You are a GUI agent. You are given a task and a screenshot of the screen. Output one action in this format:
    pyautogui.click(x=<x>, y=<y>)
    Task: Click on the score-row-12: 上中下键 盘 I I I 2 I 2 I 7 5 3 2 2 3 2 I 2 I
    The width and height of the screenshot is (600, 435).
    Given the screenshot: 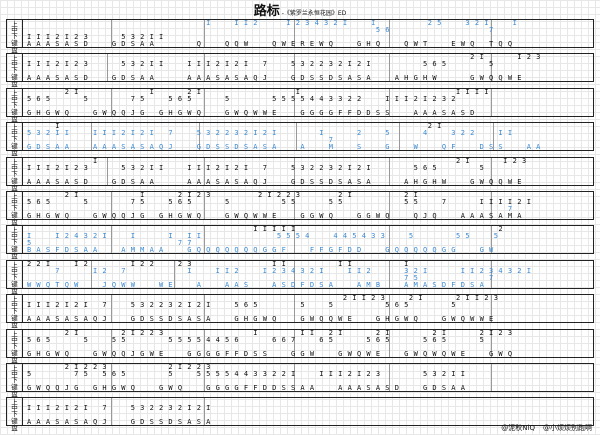 What is the action you would take?
    pyautogui.click(x=300, y=414)
    